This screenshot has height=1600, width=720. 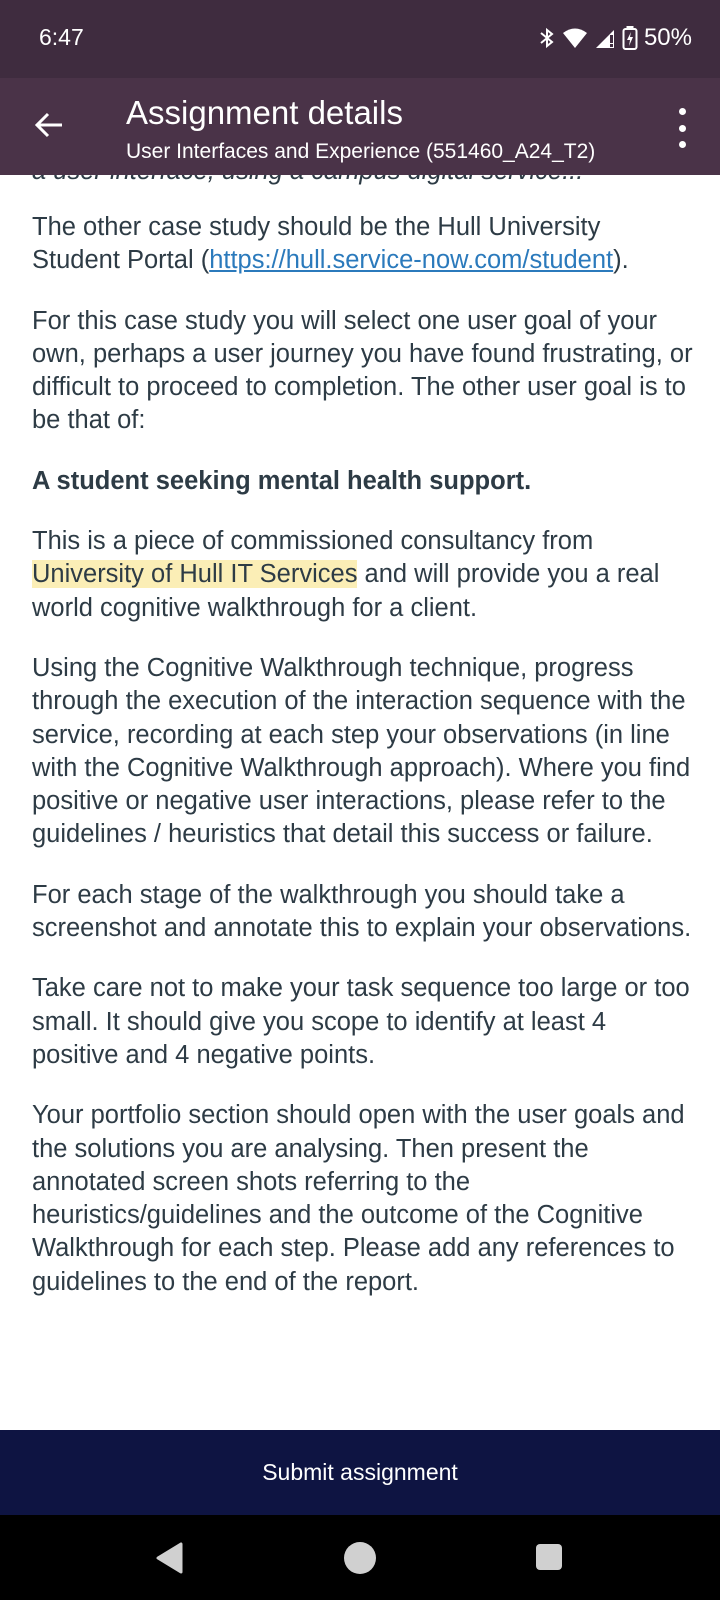 What do you see at coordinates (61, 37) in the screenshot?
I see `status-time: 6:47` at bounding box center [61, 37].